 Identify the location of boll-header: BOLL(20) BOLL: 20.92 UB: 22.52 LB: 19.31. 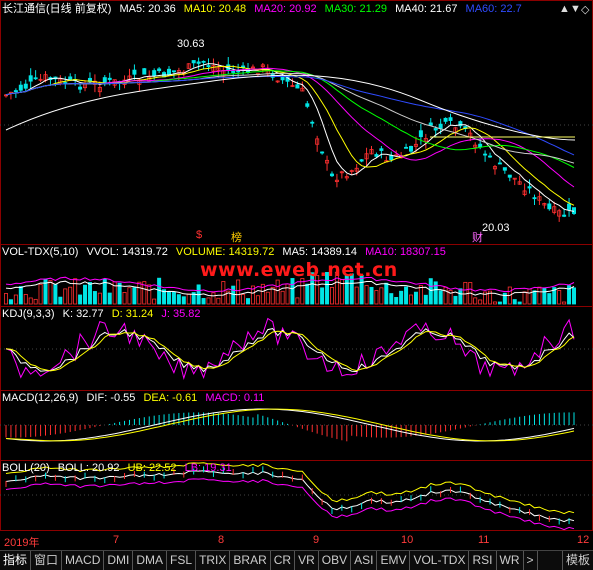
(119, 468).